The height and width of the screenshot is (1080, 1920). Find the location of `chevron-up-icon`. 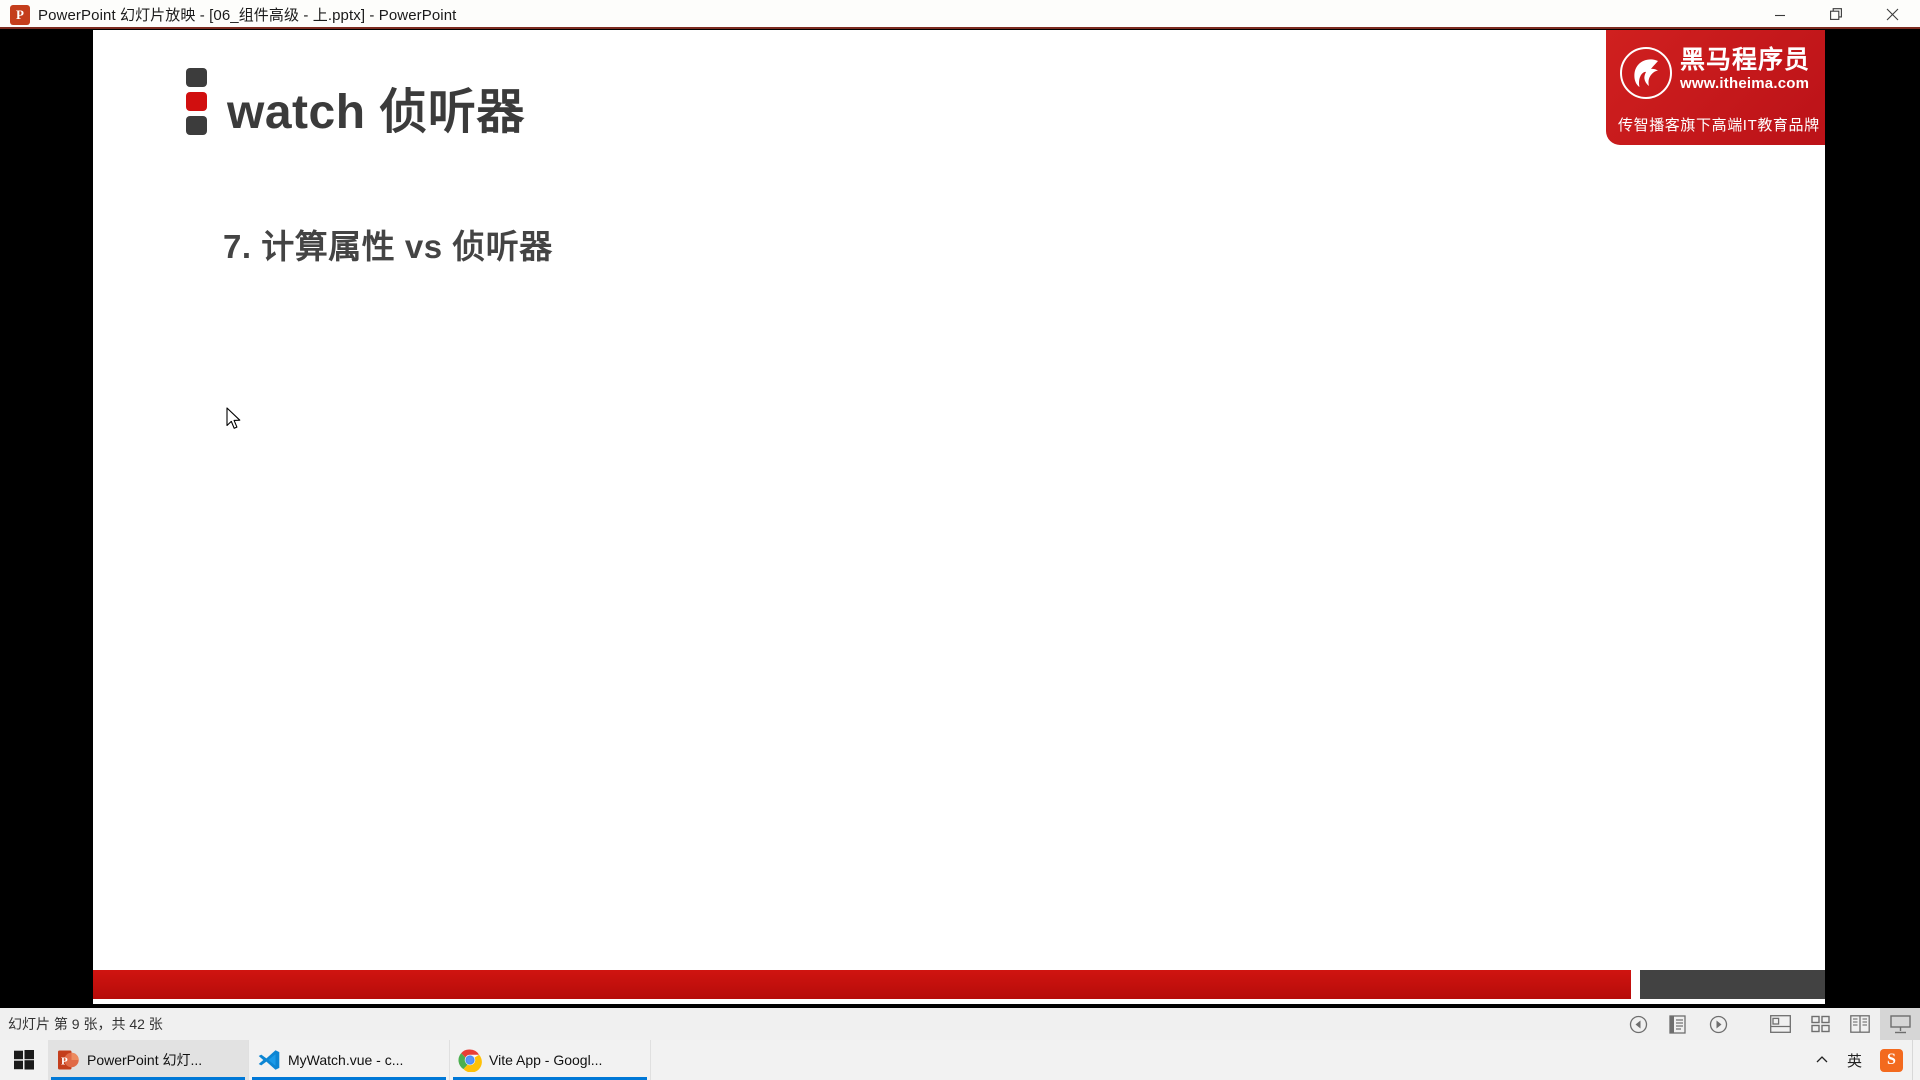

chevron-up-icon is located at coordinates (1822, 1060).